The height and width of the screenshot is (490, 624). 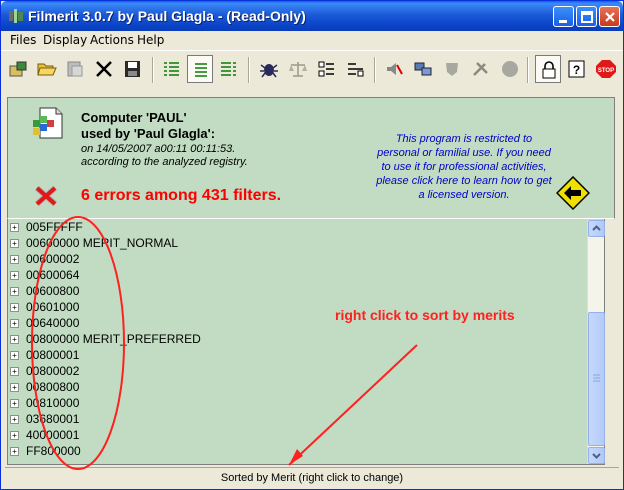 I want to click on license-line: to use it for professional activities,, so click(x=464, y=167).